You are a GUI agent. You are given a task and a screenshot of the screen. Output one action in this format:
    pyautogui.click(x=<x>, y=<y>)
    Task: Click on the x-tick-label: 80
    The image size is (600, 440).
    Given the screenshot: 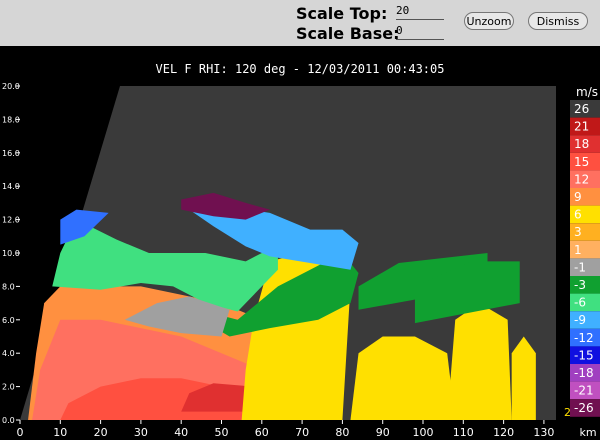 What is the action you would take?
    pyautogui.click(x=342, y=432)
    